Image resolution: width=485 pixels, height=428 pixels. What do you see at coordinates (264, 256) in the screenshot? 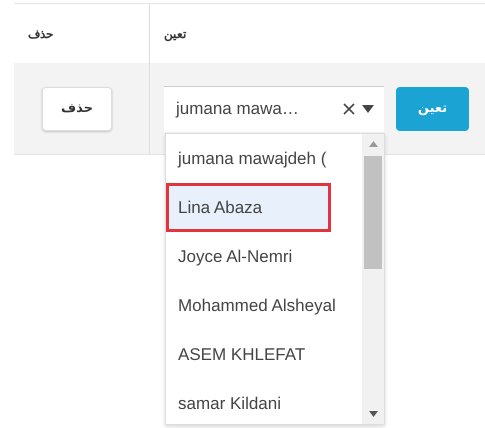
I see `dropdown-option: Joyce Al-Nemri` at bounding box center [264, 256].